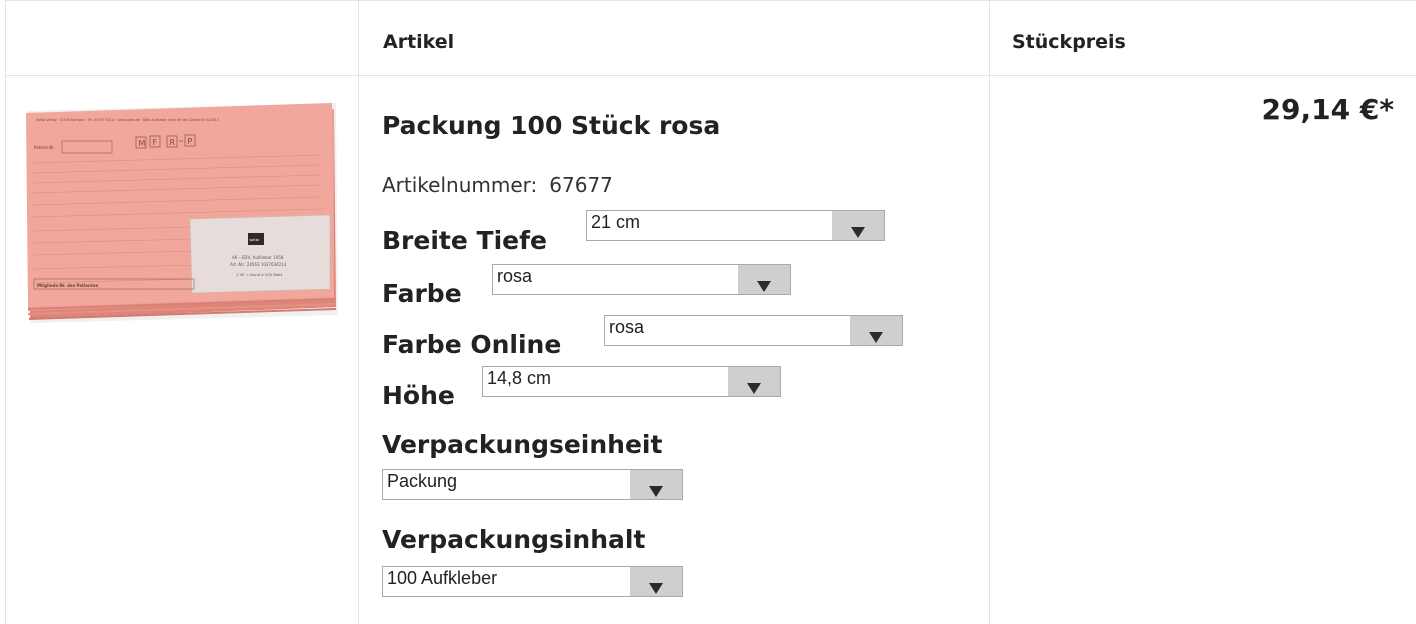 The height and width of the screenshot is (624, 1416). Describe the element at coordinates (258, 264) in the screenshot. I see `card-label-line2: Art.-Nr.: 24563 1037034214` at that location.